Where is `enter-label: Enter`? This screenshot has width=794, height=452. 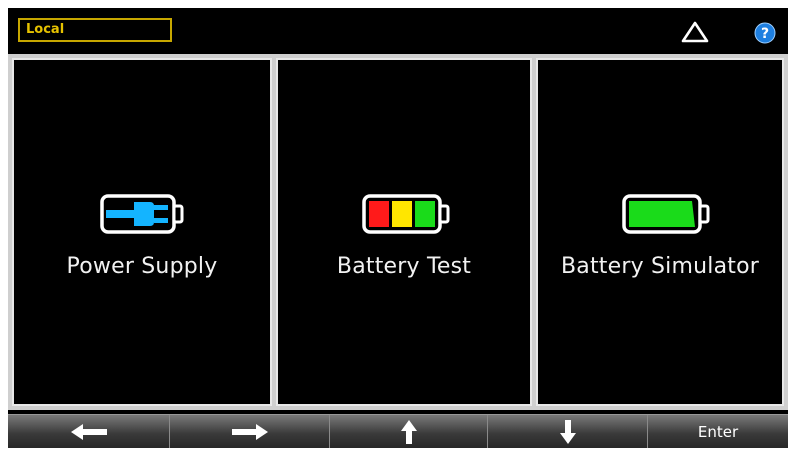 enter-label: Enter is located at coordinates (718, 432).